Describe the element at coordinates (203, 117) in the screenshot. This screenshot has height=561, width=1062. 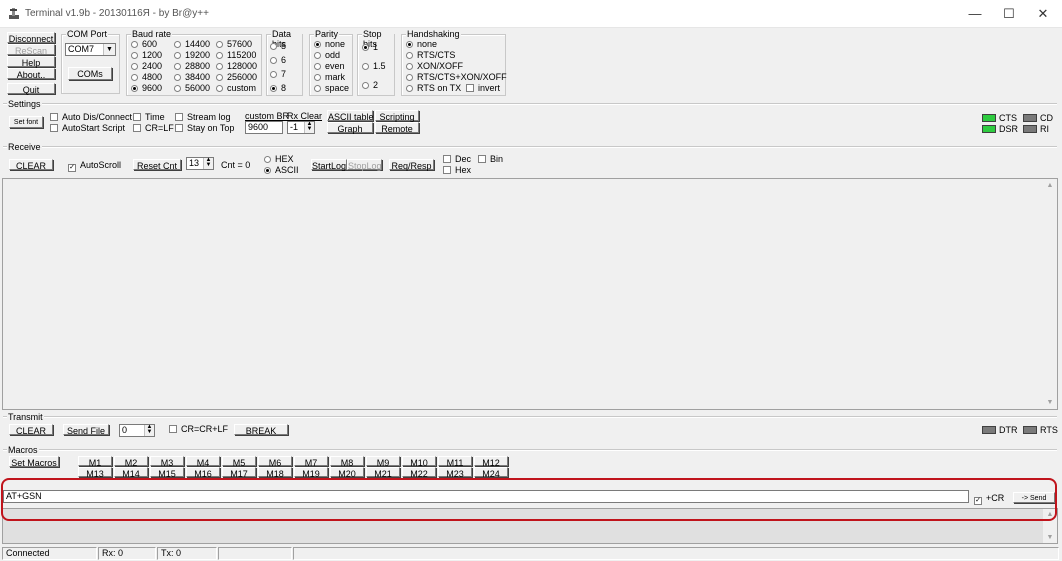
I see `stream-log-checkbox: Stream log` at that location.